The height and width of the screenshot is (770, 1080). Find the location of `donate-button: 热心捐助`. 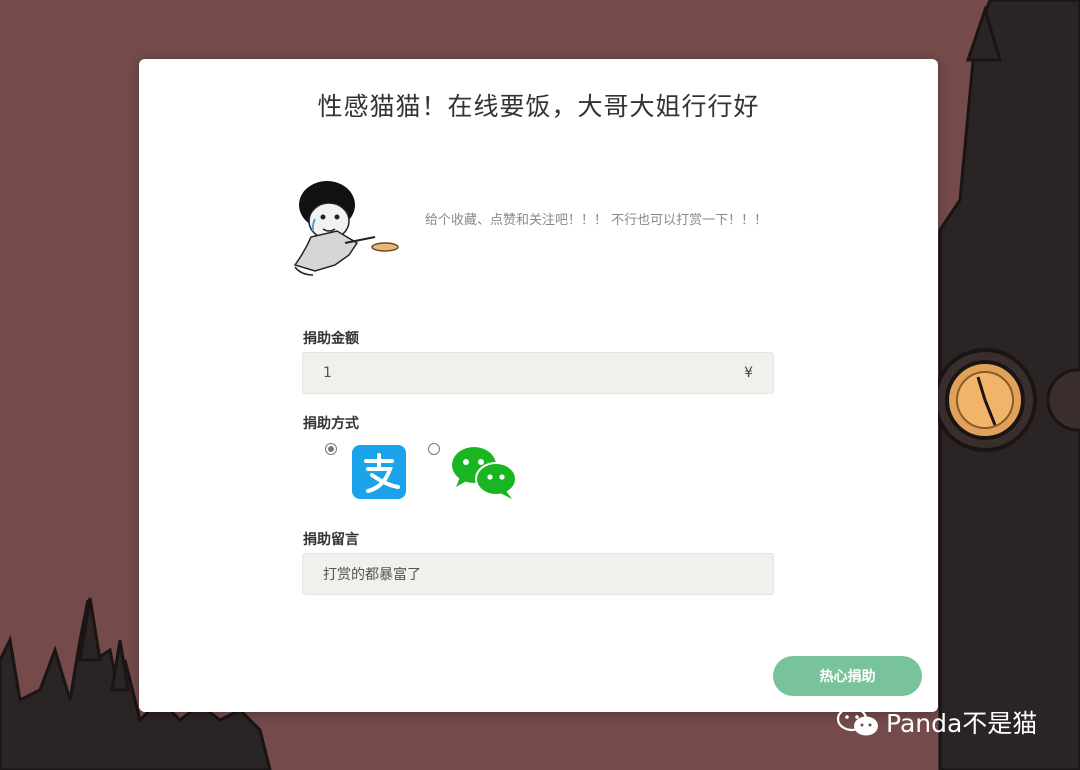

donate-button: 热心捐助 is located at coordinates (847, 676).